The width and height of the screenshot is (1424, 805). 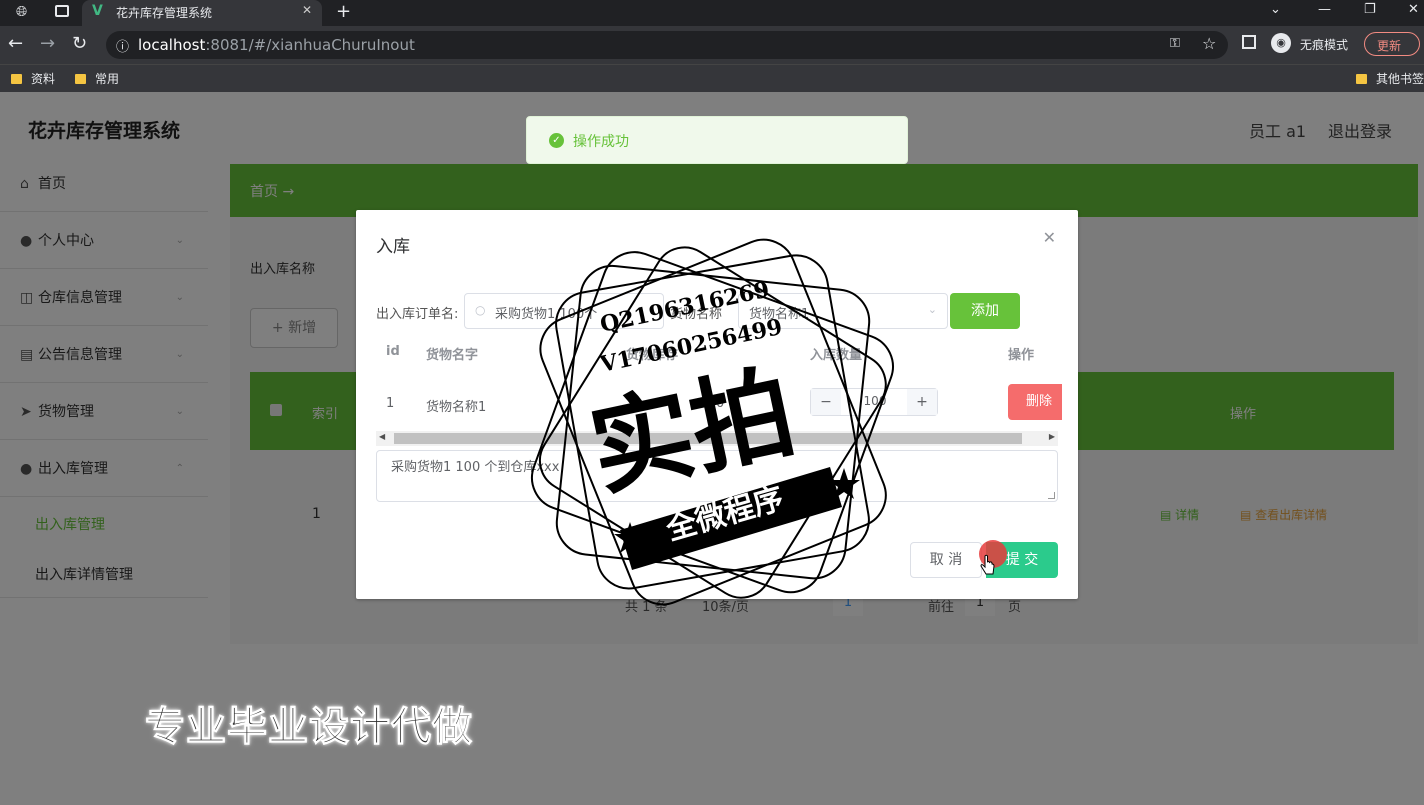 I want to click on search-icon: ○, so click(x=480, y=310).